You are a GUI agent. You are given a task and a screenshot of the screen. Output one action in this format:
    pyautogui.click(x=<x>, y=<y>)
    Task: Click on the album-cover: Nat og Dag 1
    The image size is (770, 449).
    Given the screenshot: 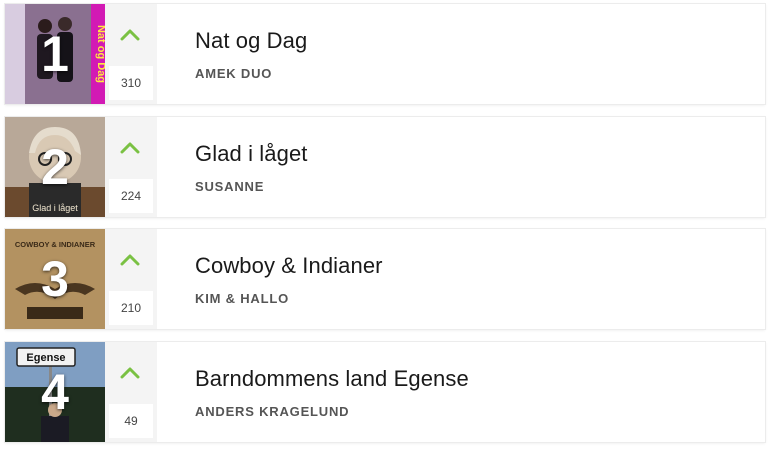 What is the action you would take?
    pyautogui.click(x=55, y=54)
    